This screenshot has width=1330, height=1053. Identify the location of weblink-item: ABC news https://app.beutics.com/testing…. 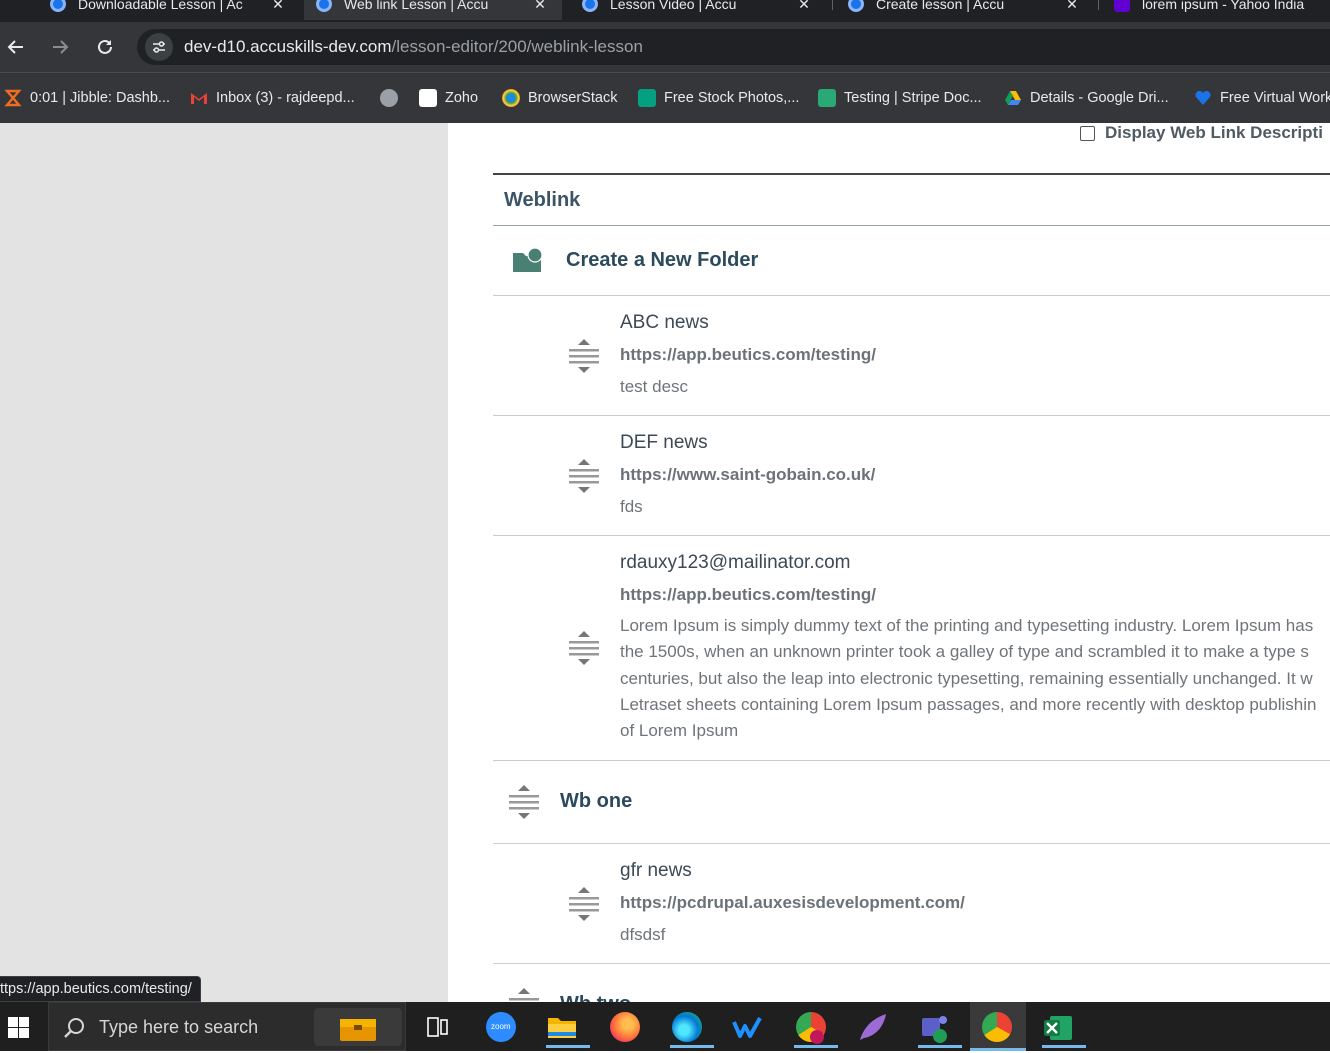
(911, 356).